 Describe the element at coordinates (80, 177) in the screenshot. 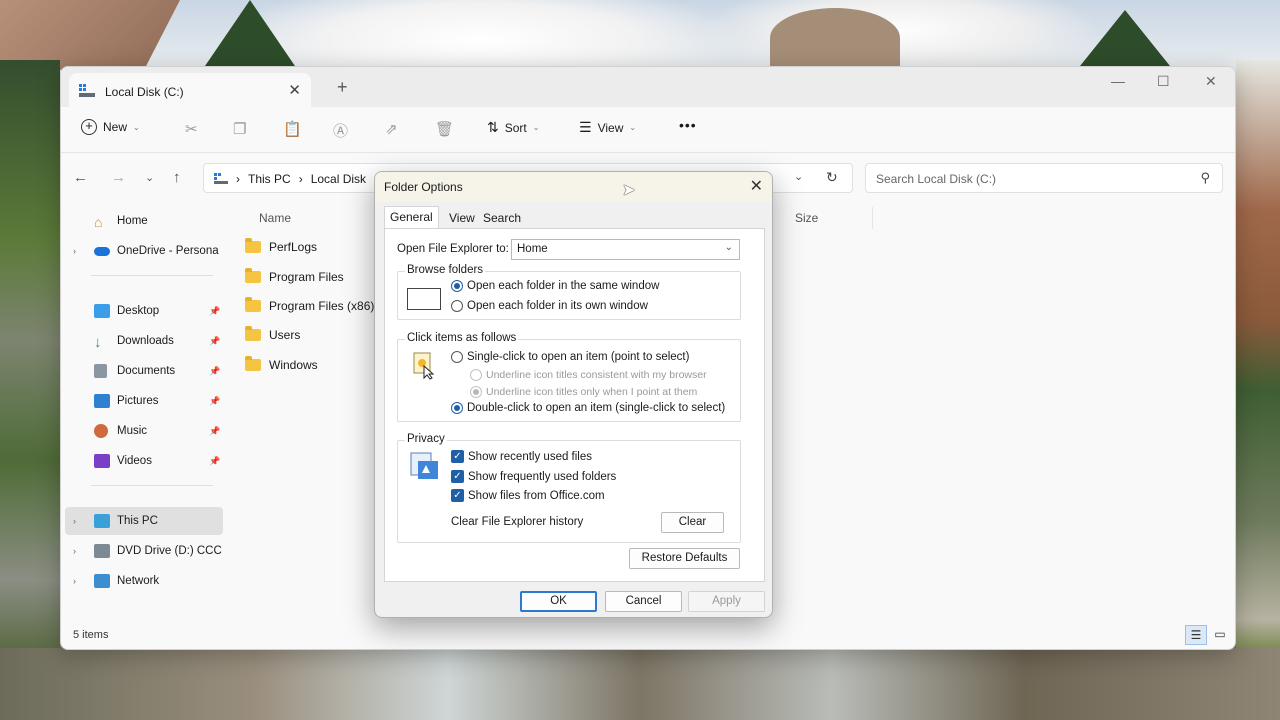

I see `back-arrow-icon: ←` at that location.